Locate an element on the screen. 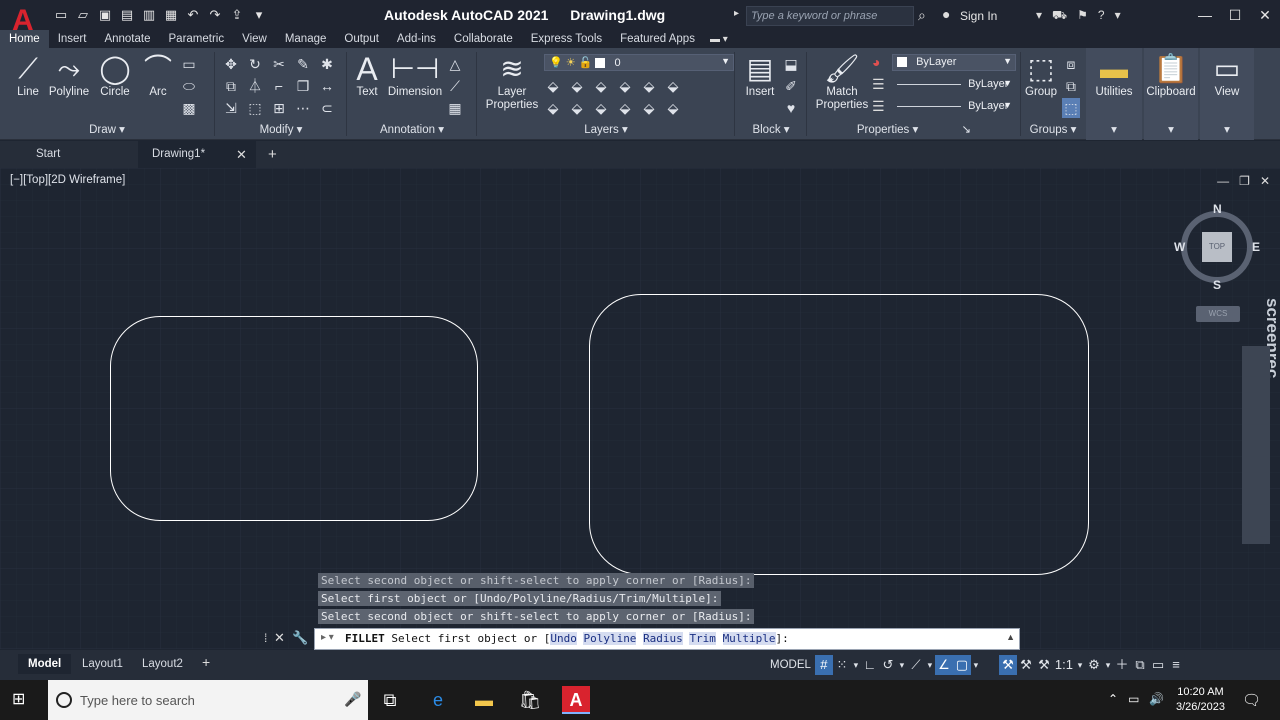 The width and height of the screenshot is (1280, 720). new-file-icon: ▭ is located at coordinates (61, 15).